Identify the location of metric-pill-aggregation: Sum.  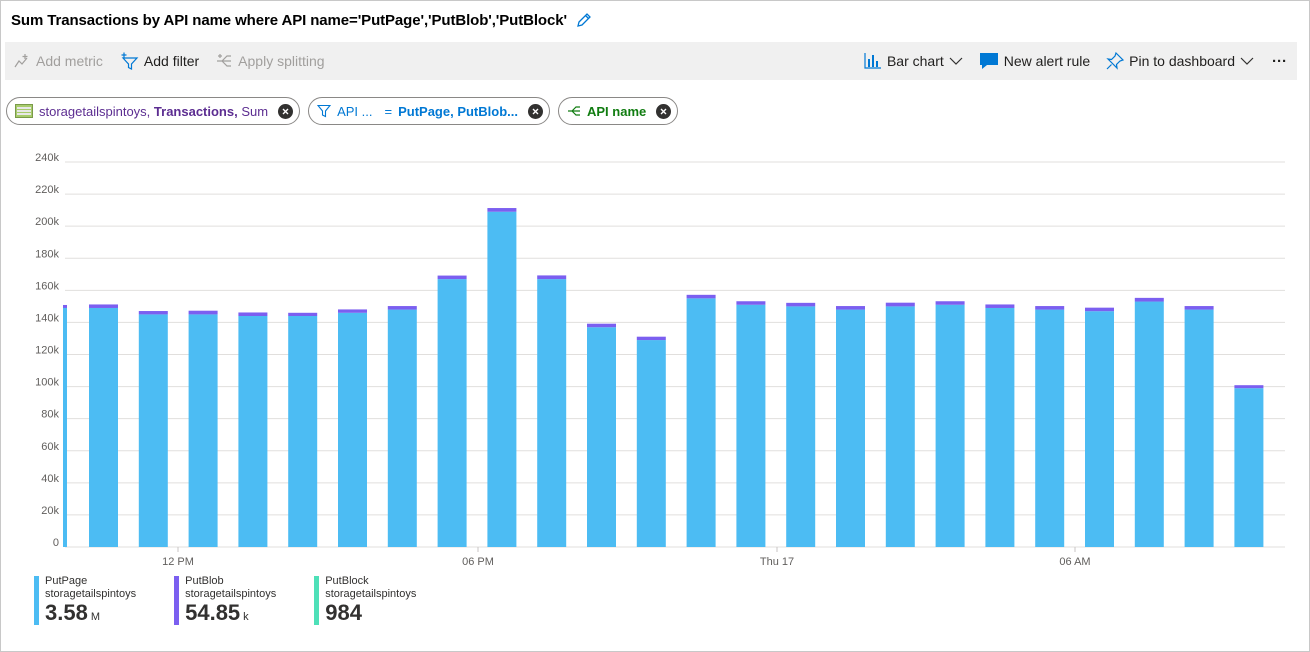
(255, 111).